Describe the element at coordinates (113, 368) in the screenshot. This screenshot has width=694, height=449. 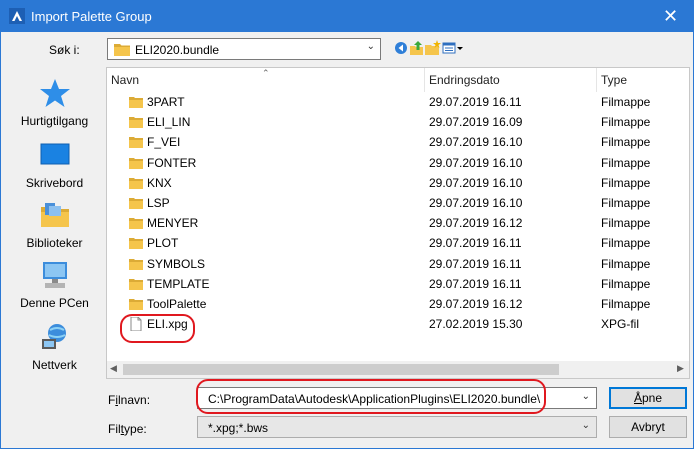
I see `scroll-left-icon: ◀` at that location.